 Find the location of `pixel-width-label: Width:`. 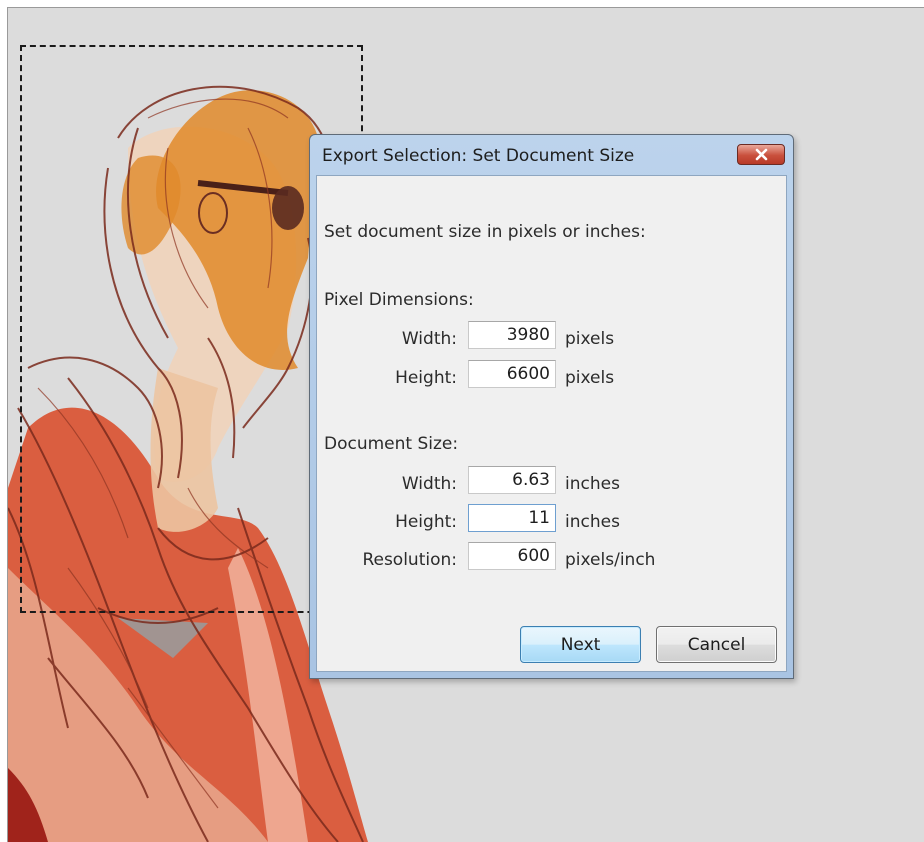

pixel-width-label: Width: is located at coordinates (429, 339).